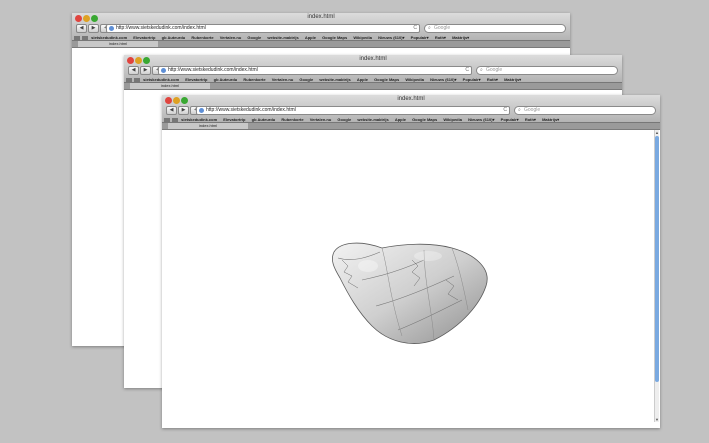 The height and width of the screenshot is (443, 709). I want to click on vertical-scrollbar, so click(656, 276).